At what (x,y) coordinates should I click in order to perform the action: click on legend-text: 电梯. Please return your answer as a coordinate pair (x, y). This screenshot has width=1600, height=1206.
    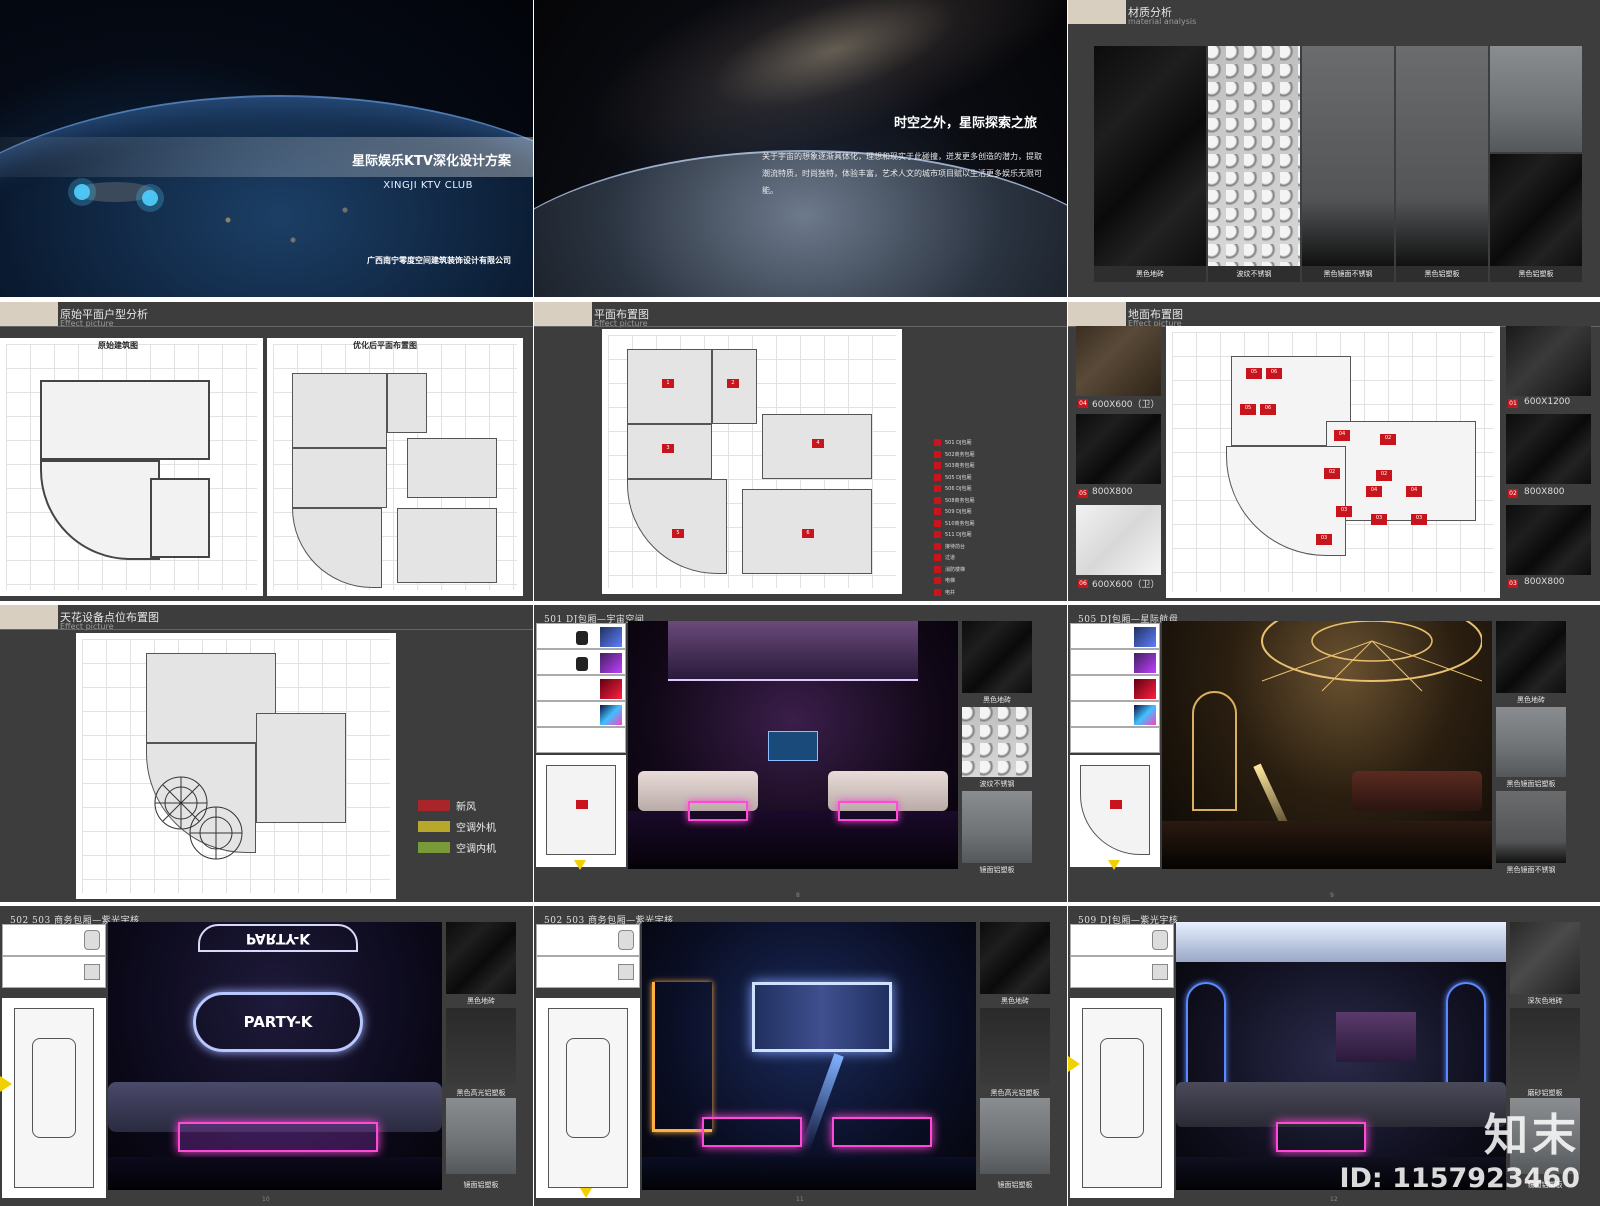
    Looking at the image, I should click on (950, 581).